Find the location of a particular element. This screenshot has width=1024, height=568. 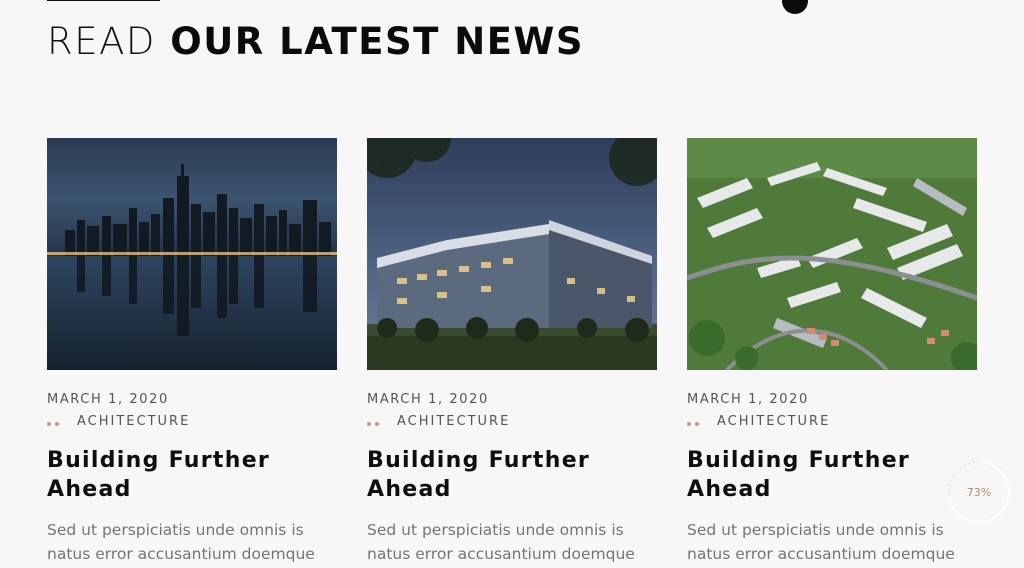

section-heading-light: READ is located at coordinates (101, 41).